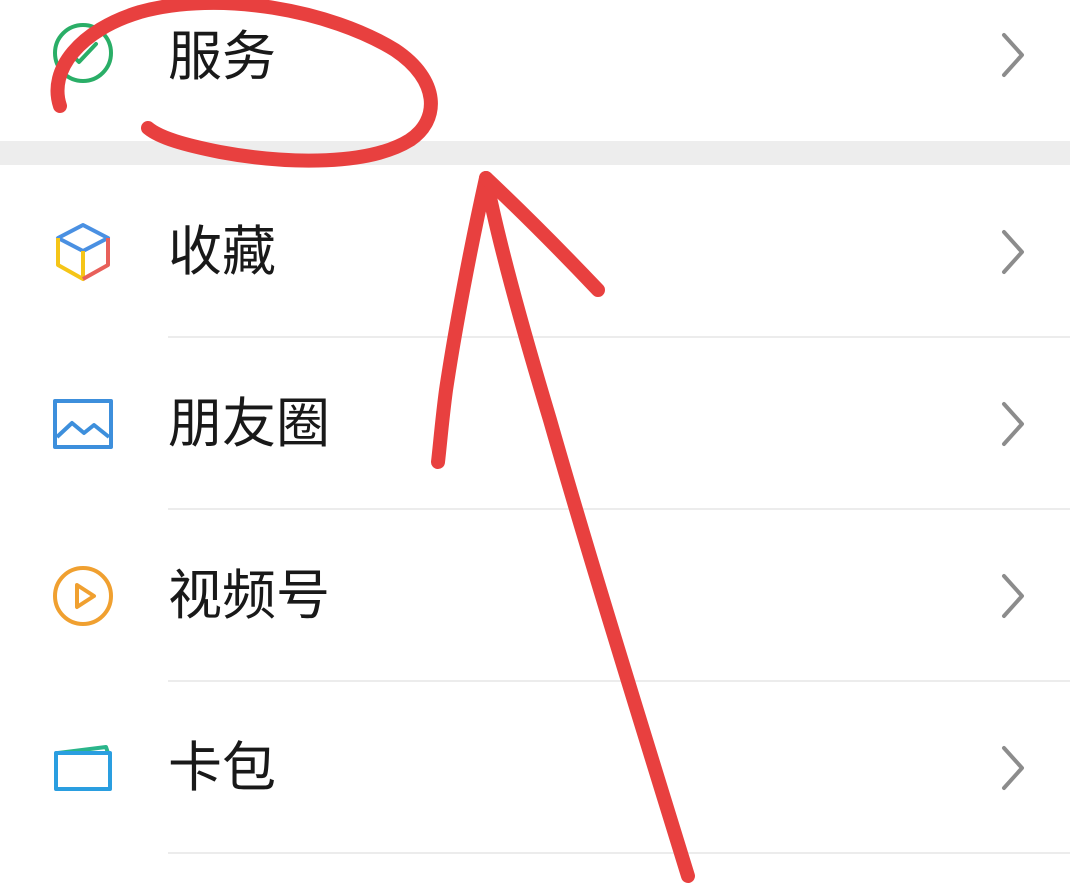  I want to click on section-gap, so click(535, 153).